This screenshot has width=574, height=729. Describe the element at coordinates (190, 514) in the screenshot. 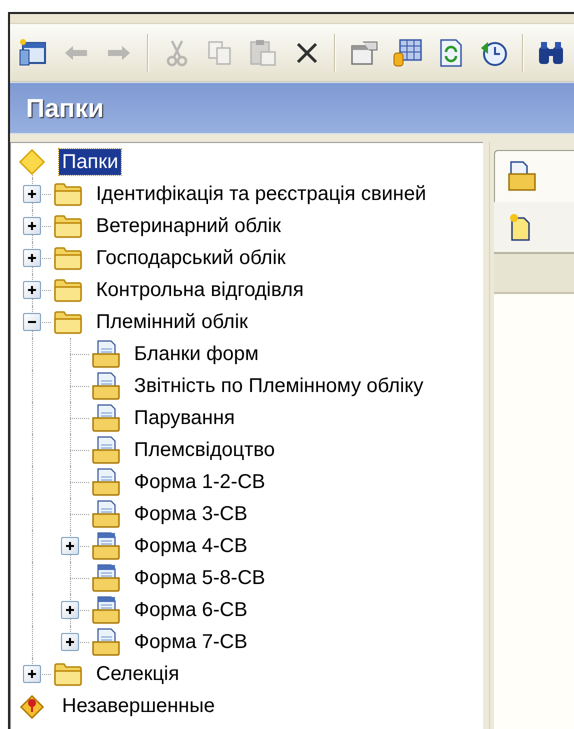

I see `tree-item: Форма 3-СВ` at that location.